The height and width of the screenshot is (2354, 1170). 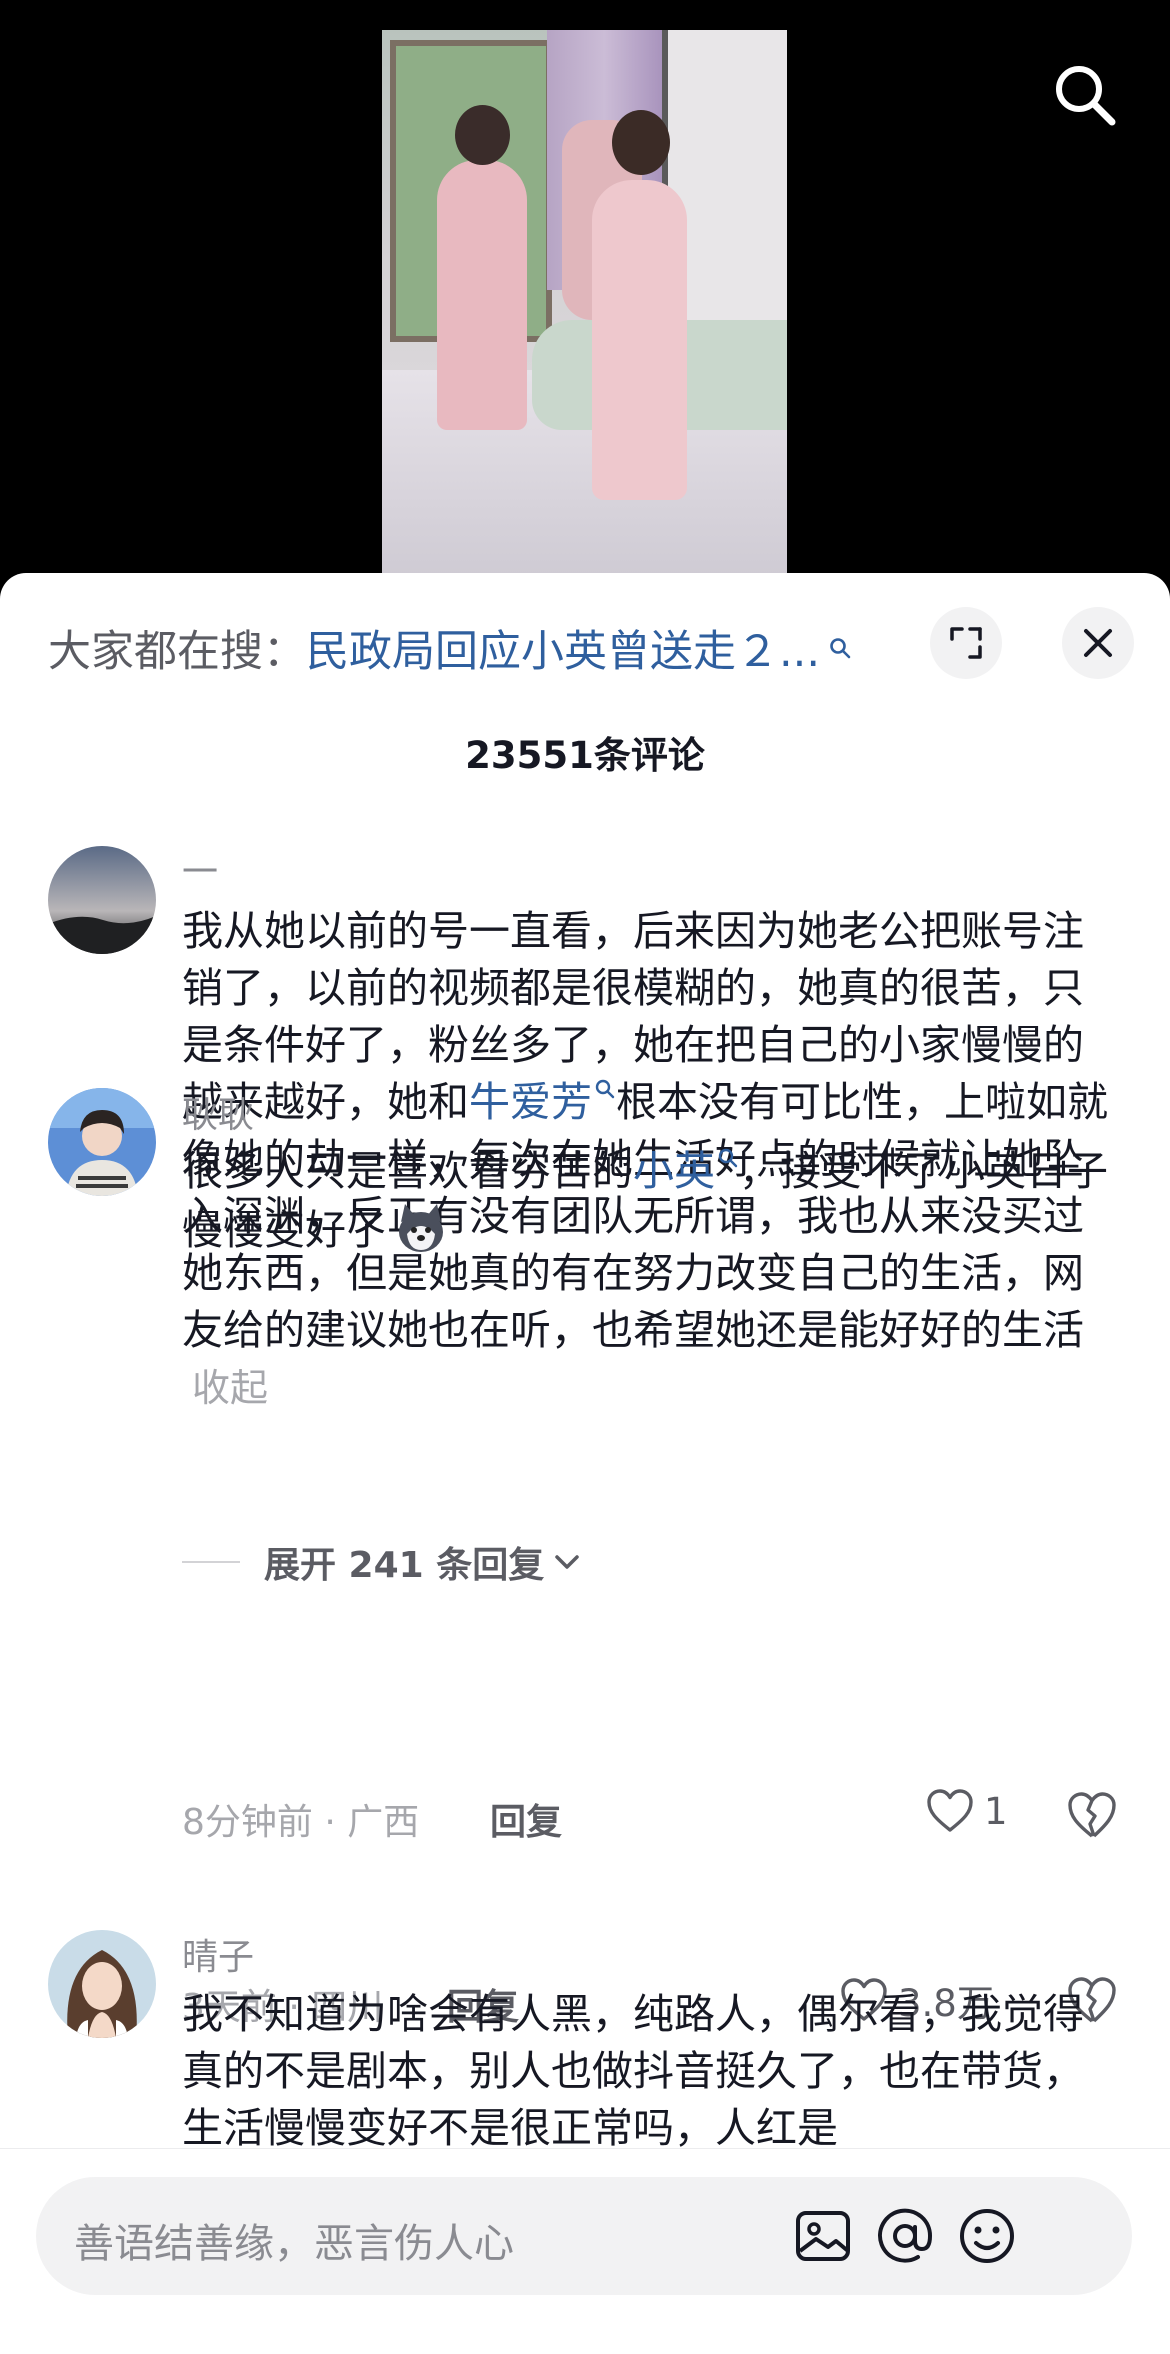 What do you see at coordinates (407, 1171) in the screenshot?
I see `comment-text-part: 很多人只是喜欢看穷苦的` at bounding box center [407, 1171].